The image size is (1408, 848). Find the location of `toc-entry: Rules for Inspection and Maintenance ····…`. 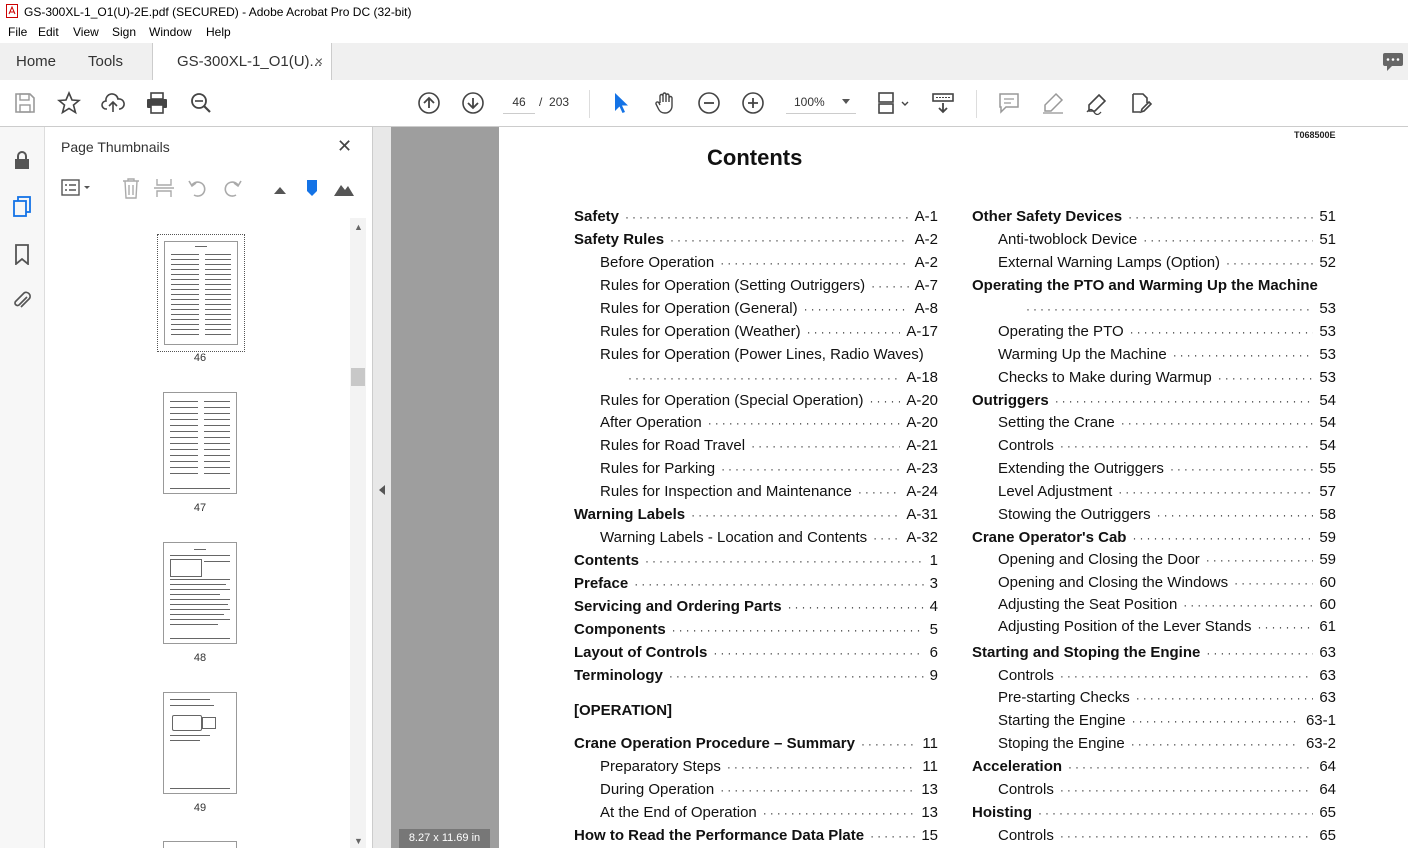

toc-entry: Rules for Inspection and Maintenance ····… is located at coordinates (769, 493).